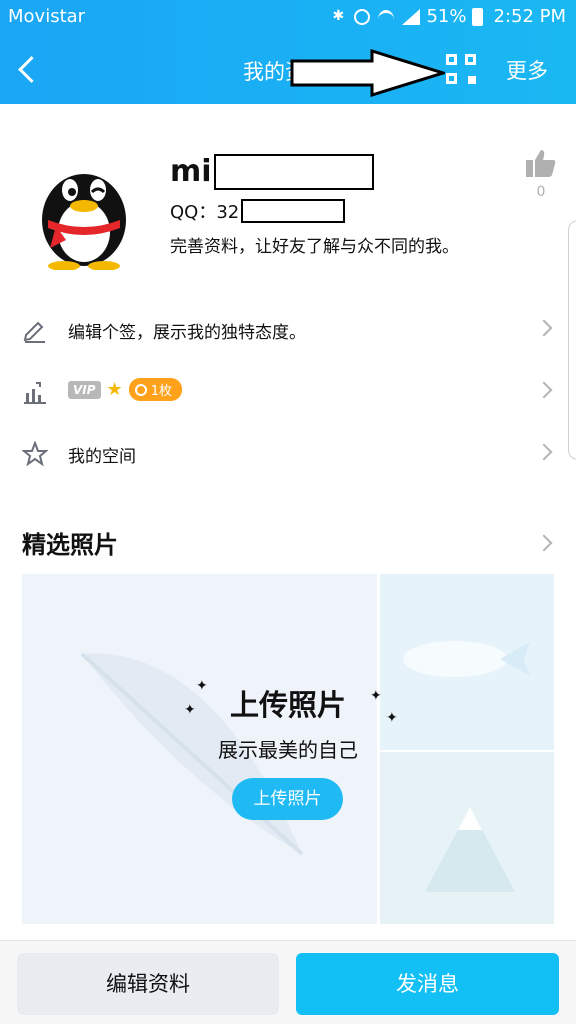 This screenshot has width=576, height=1024. What do you see at coordinates (288, 454) in the screenshot?
I see `my-space-row: 我的空间` at bounding box center [288, 454].